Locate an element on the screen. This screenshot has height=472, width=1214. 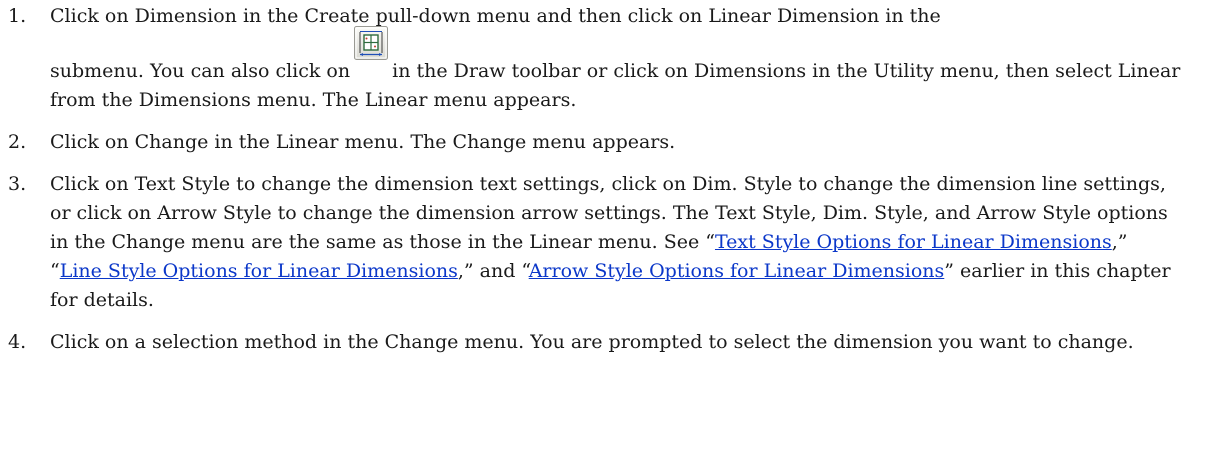
step-number: 2. is located at coordinates (17, 142).